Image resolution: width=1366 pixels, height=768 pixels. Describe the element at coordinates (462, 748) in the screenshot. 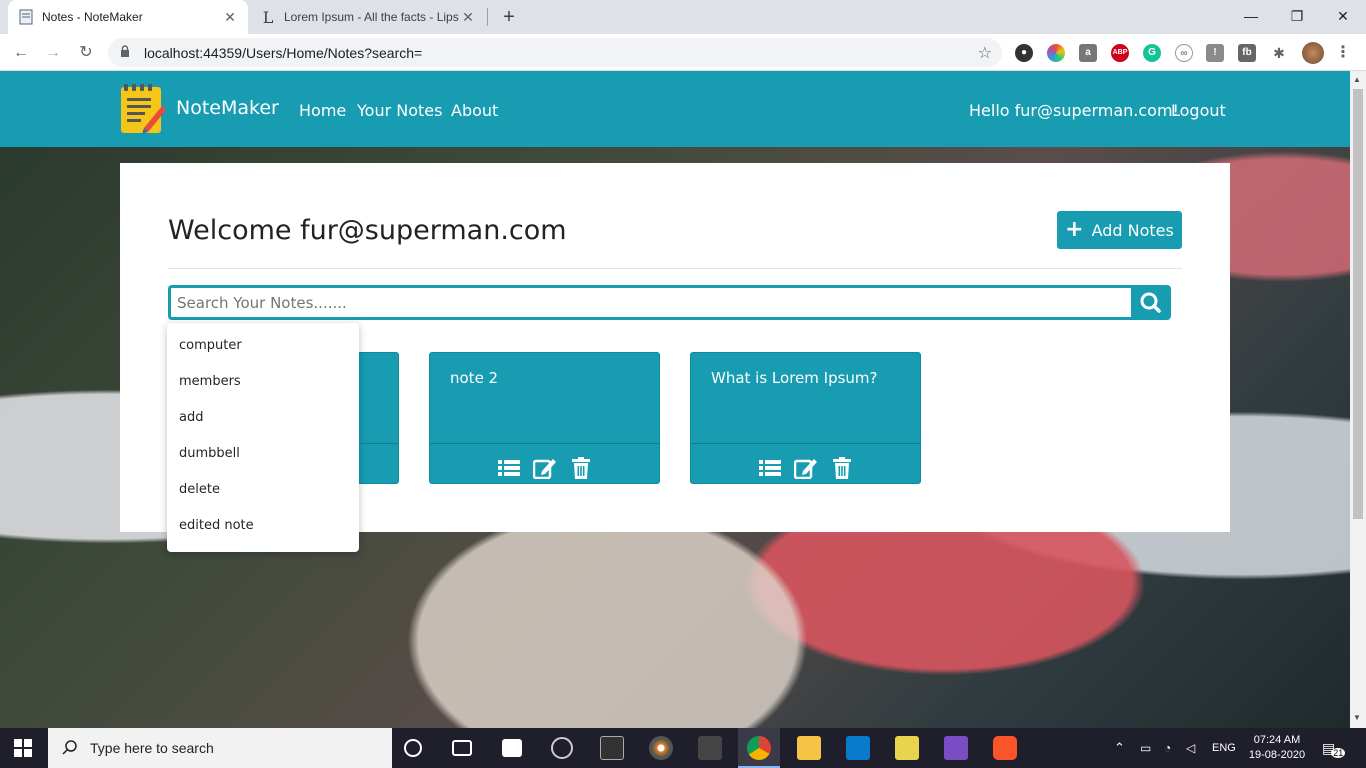

I see `task-view-icon` at that location.